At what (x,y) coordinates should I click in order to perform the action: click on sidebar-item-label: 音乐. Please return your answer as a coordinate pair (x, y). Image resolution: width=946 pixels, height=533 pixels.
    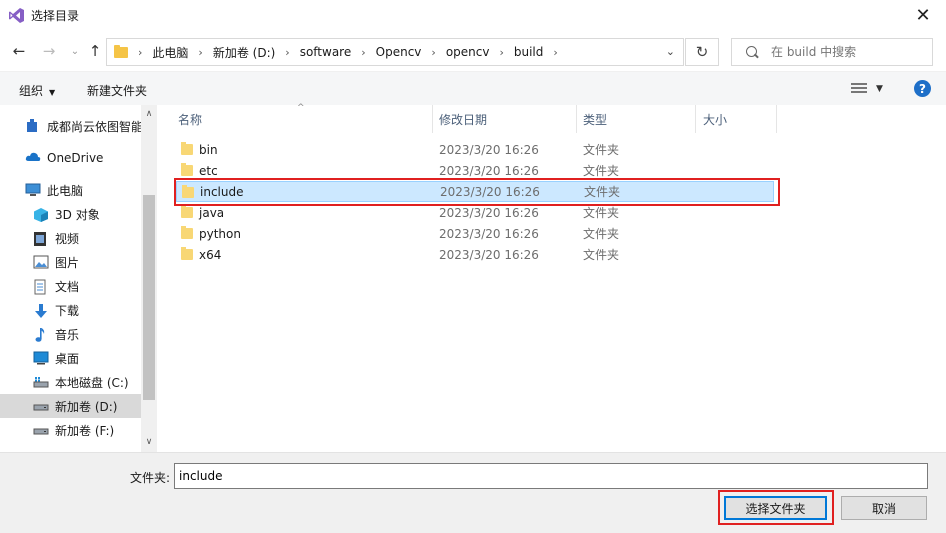
    Looking at the image, I should click on (67, 334).